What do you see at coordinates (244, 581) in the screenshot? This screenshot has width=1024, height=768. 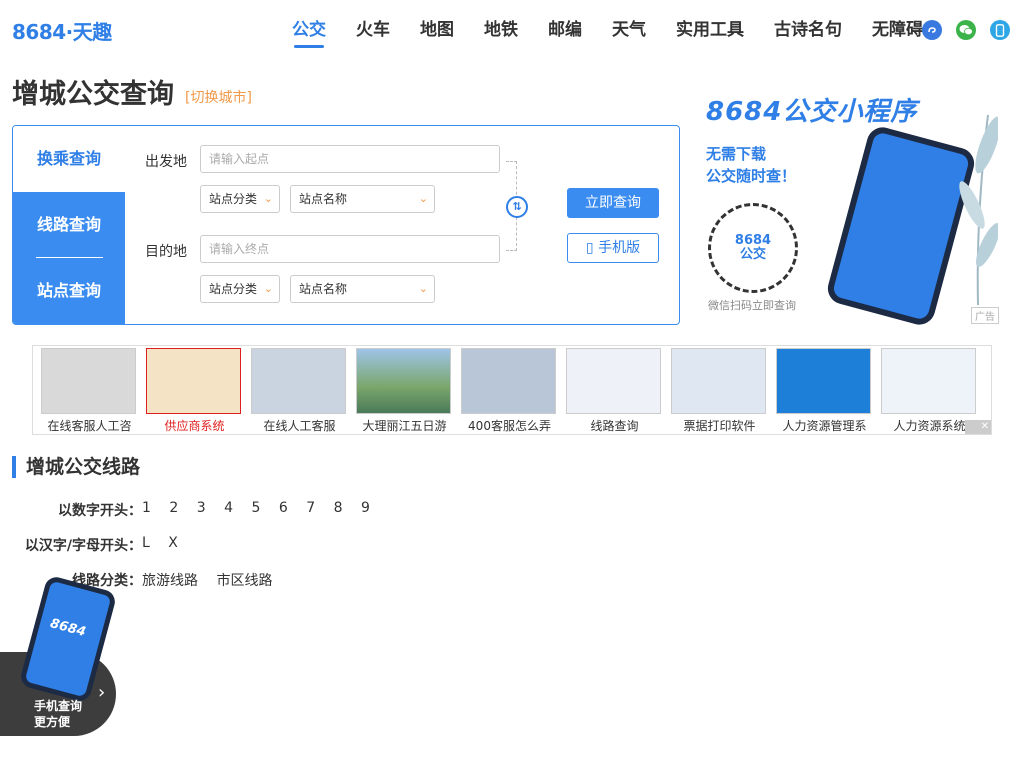 I see `category-link: 市区线路` at bounding box center [244, 581].